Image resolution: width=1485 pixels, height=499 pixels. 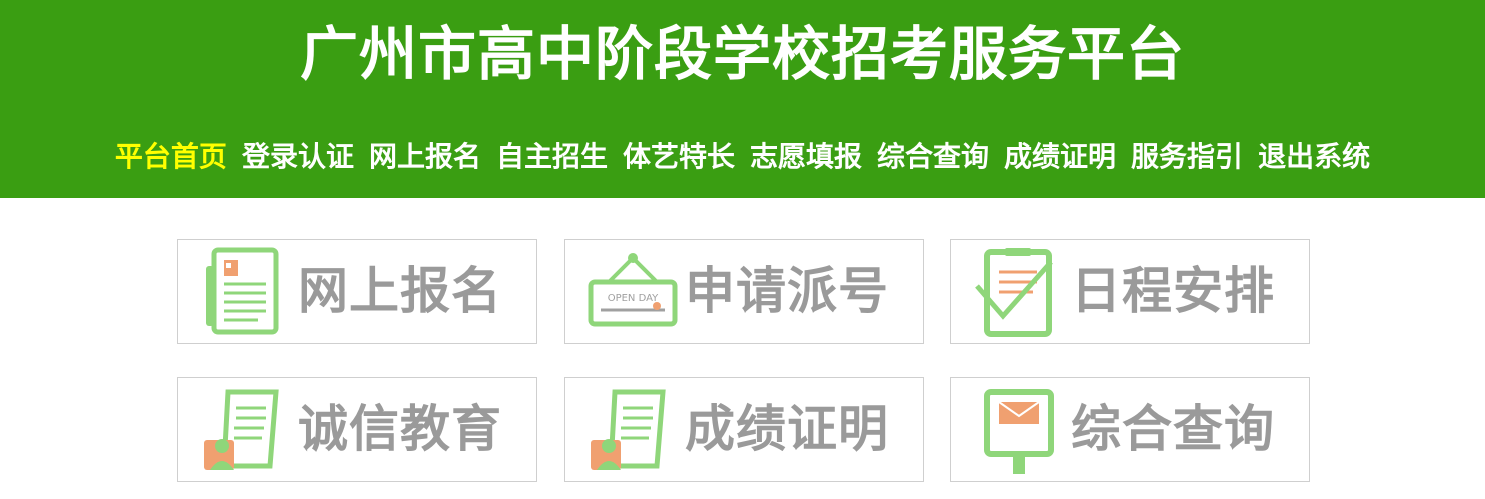 I want to click on integrity-document-user-icon, so click(x=241, y=429).